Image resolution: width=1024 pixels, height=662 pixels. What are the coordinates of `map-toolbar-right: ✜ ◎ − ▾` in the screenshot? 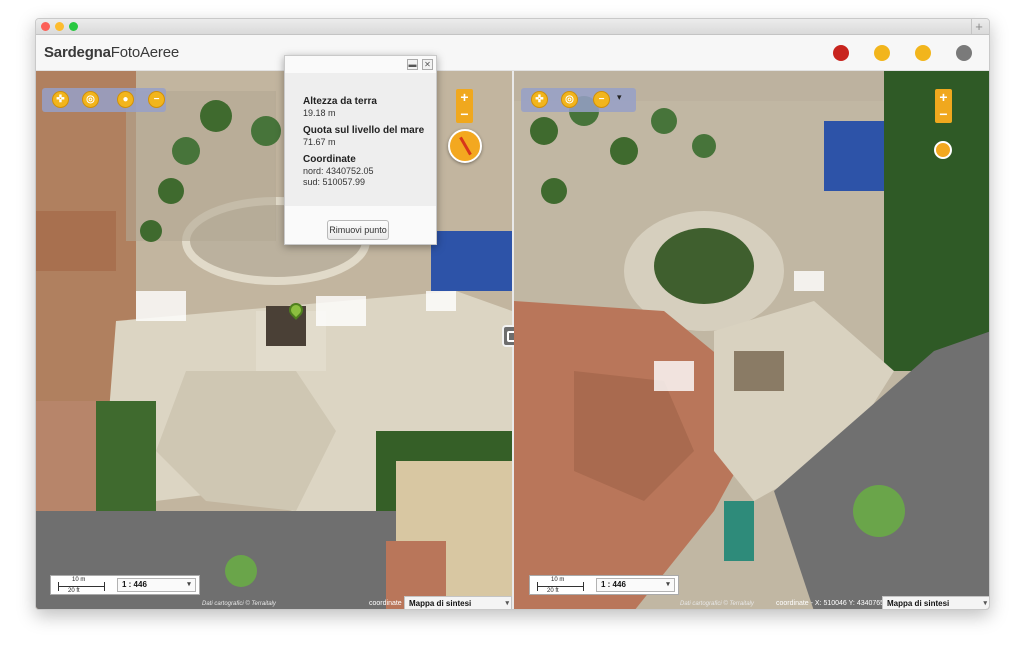 It's located at (578, 100).